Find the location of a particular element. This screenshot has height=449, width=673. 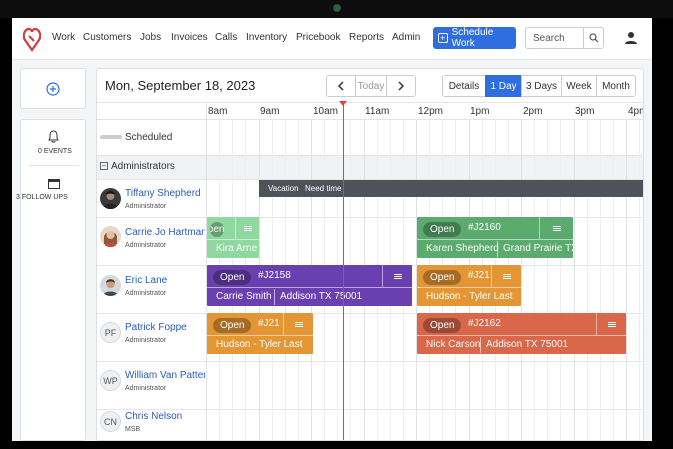

bell-icon is located at coordinates (53, 136).